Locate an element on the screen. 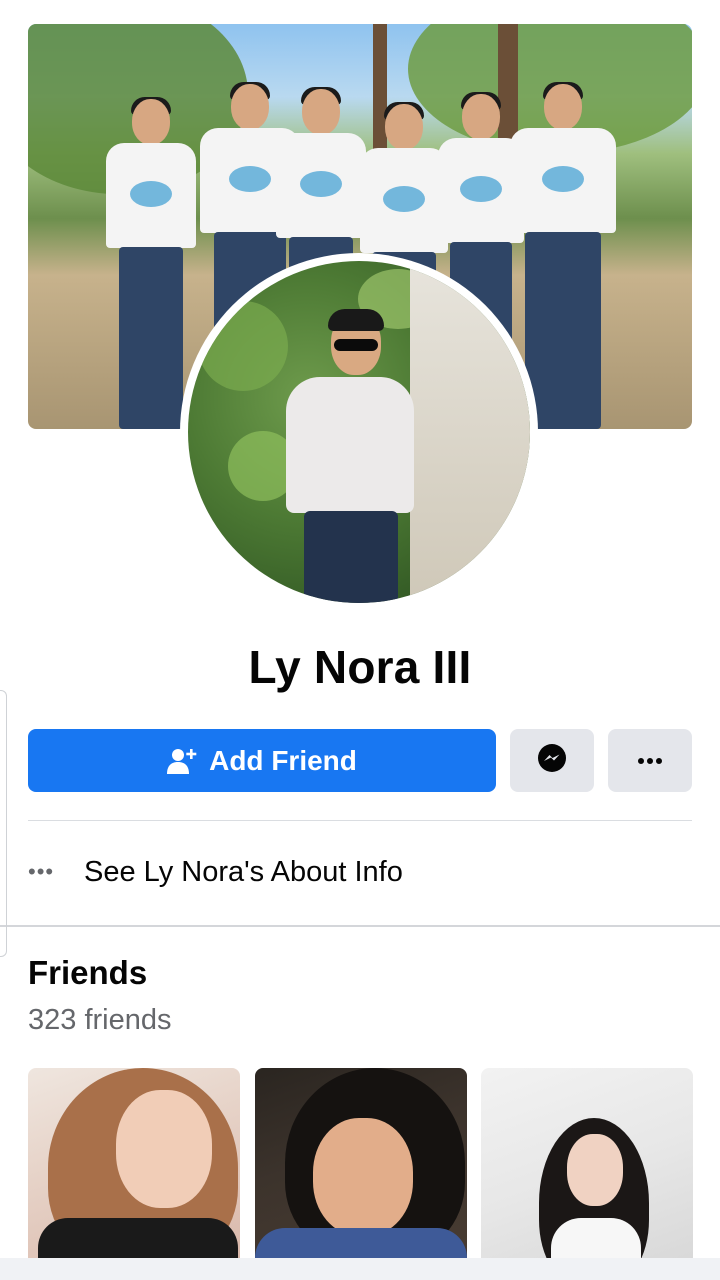 This screenshot has height=1280, width=720. add-friend-icon is located at coordinates (182, 761).